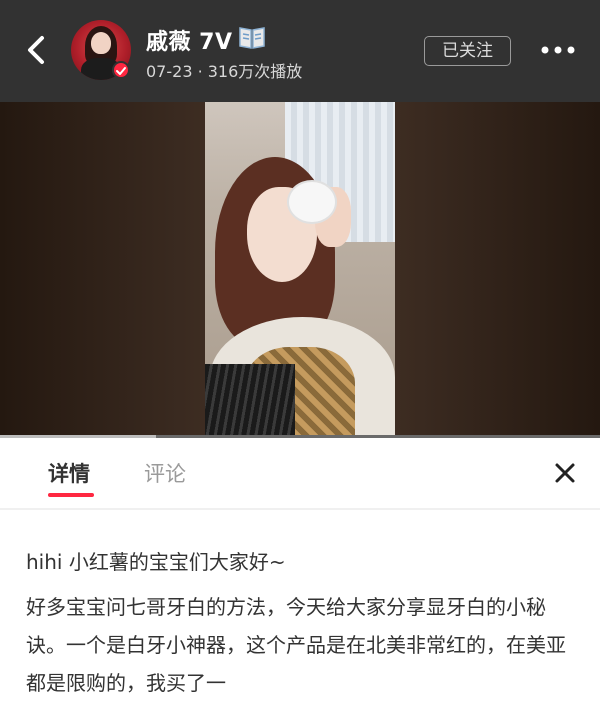 The width and height of the screenshot is (600, 703). I want to click on post-meta: 07-23 · 316万次播放, so click(224, 71).